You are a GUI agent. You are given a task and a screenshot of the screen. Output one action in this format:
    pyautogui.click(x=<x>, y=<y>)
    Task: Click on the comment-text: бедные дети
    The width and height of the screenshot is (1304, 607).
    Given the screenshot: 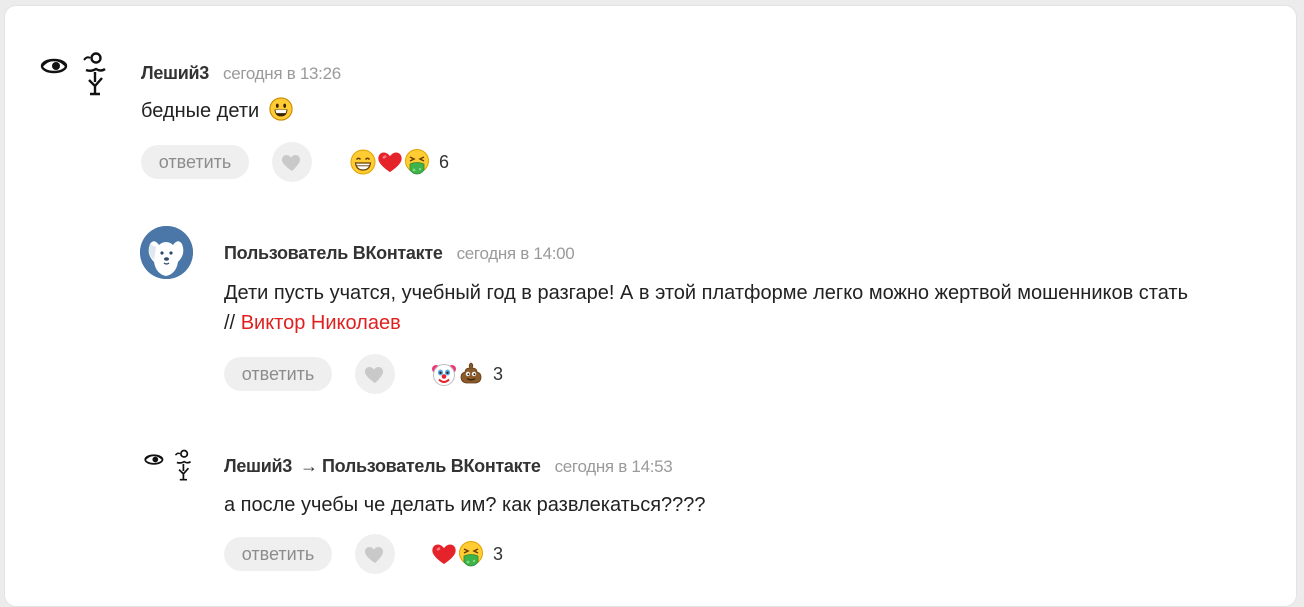 What is the action you would take?
    pyautogui.click(x=217, y=111)
    